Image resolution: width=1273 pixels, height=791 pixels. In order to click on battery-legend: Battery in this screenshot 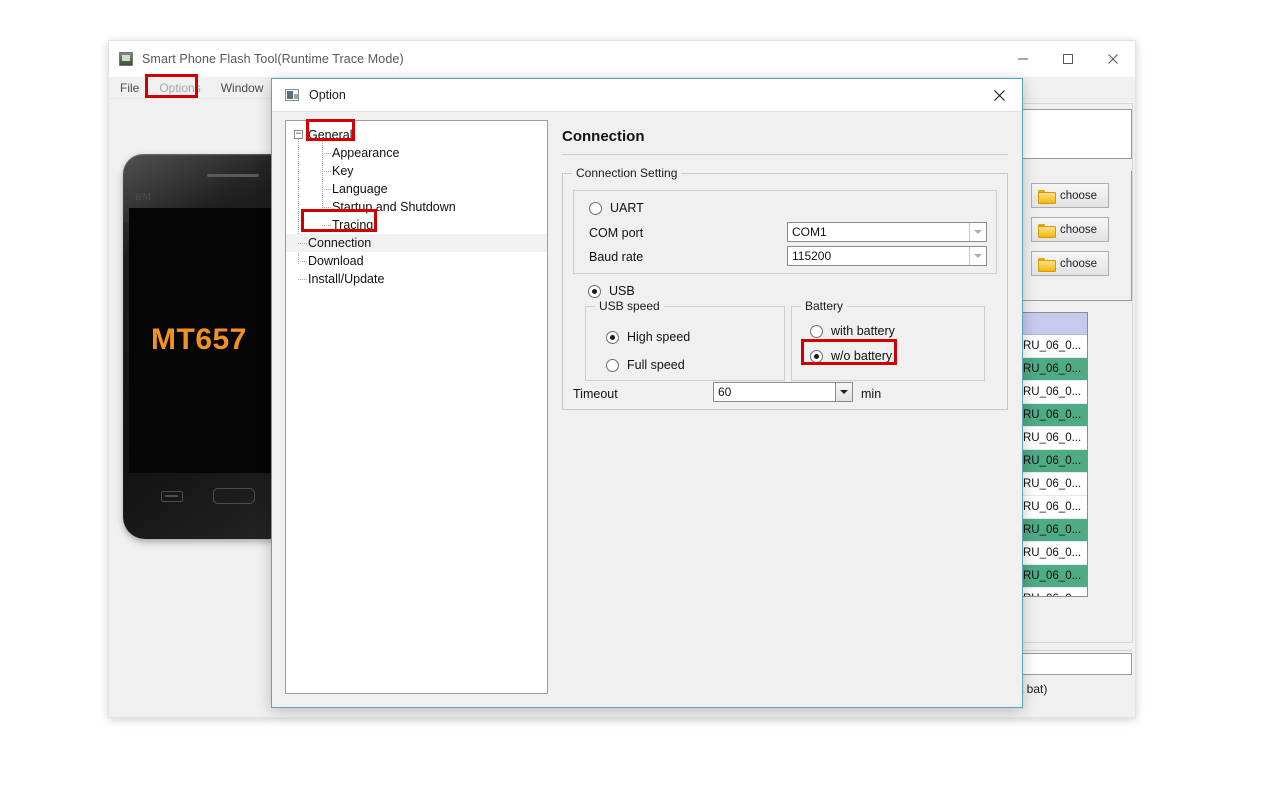, I will do `click(824, 306)`.